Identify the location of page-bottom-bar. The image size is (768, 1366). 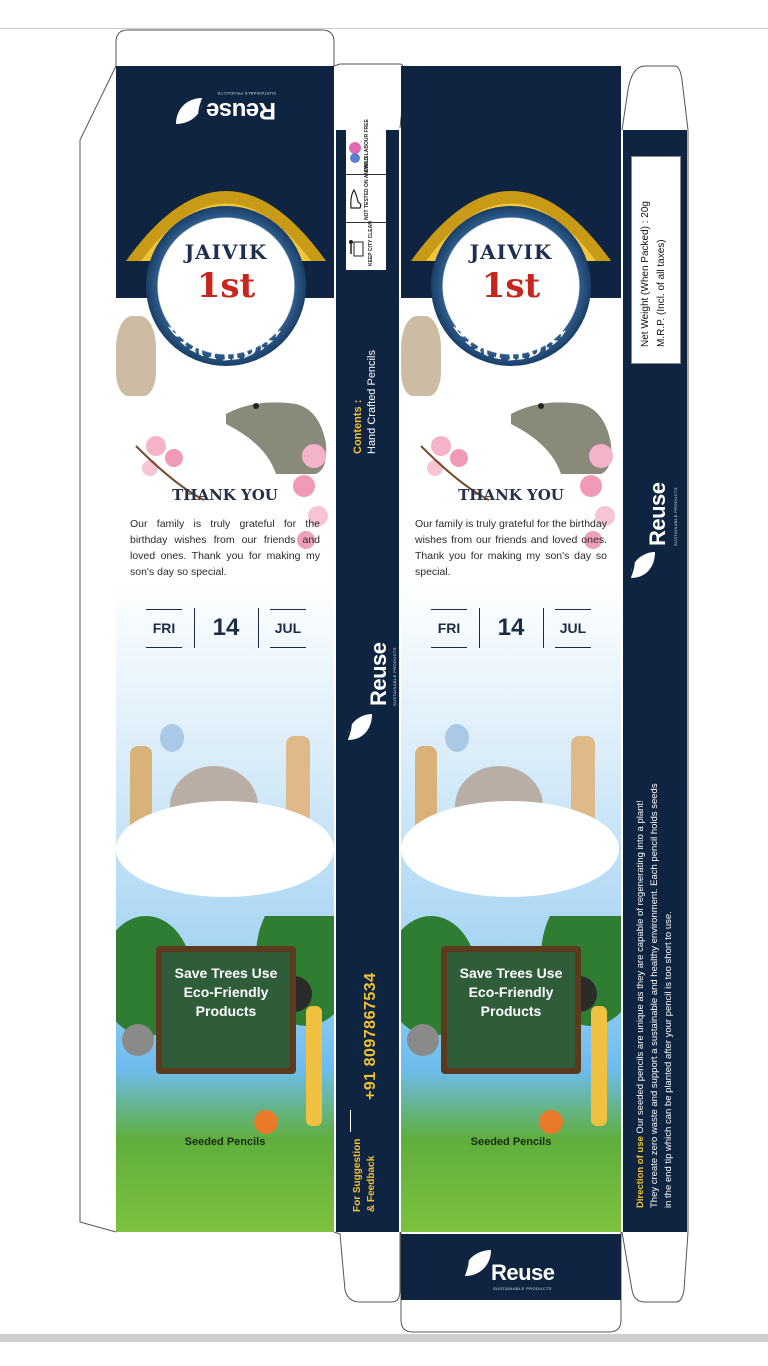
(384, 1338).